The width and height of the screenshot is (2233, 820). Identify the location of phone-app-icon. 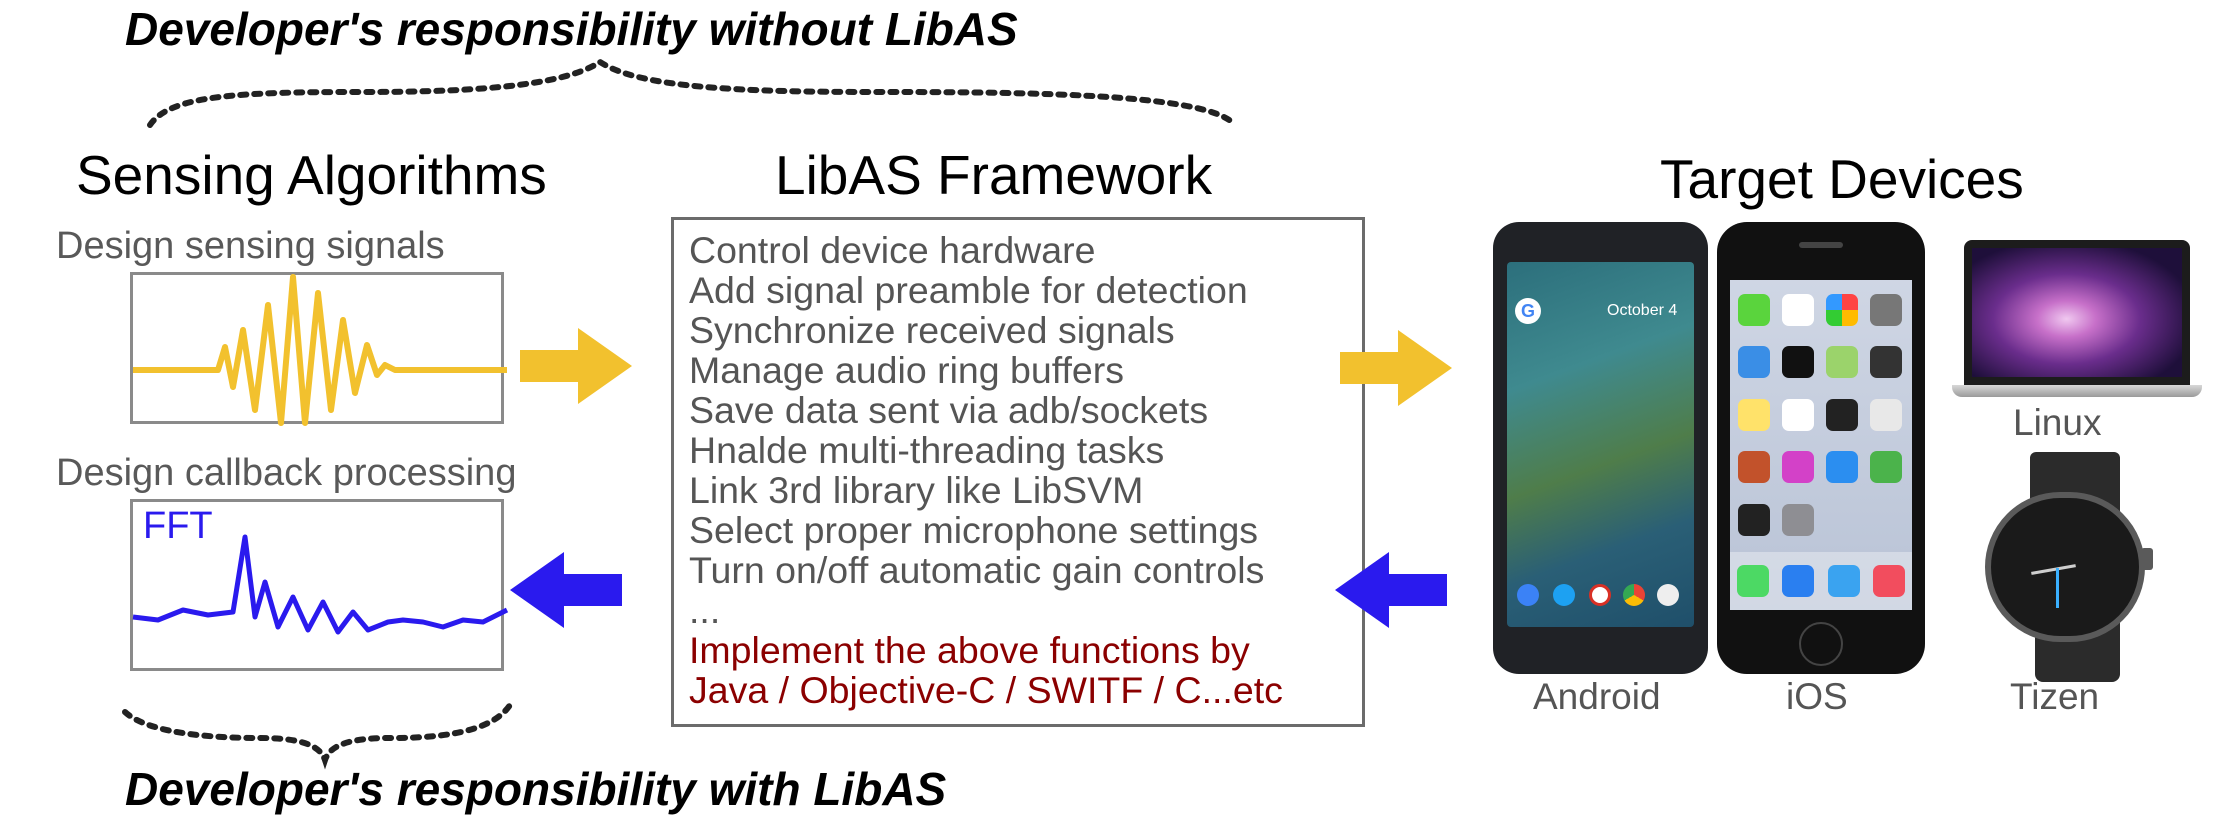
(1528, 595).